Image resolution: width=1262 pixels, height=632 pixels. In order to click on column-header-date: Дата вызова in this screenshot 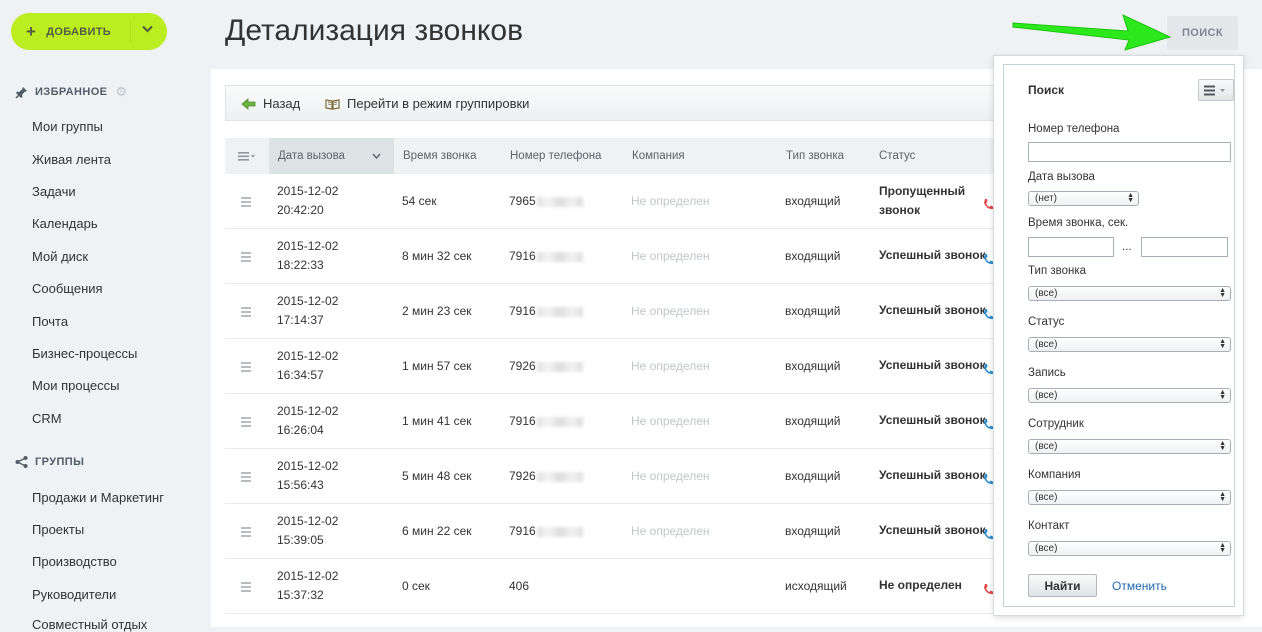, I will do `click(311, 156)`.